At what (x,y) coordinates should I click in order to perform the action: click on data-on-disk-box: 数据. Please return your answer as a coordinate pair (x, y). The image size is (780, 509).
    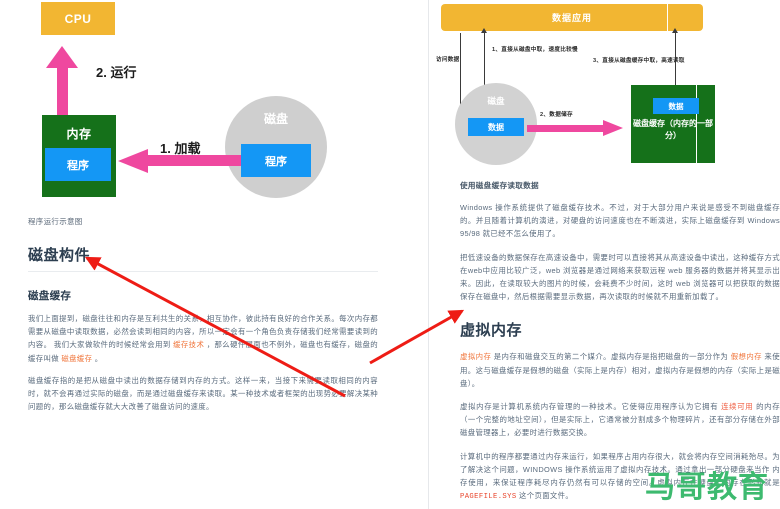
    Looking at the image, I should click on (496, 127).